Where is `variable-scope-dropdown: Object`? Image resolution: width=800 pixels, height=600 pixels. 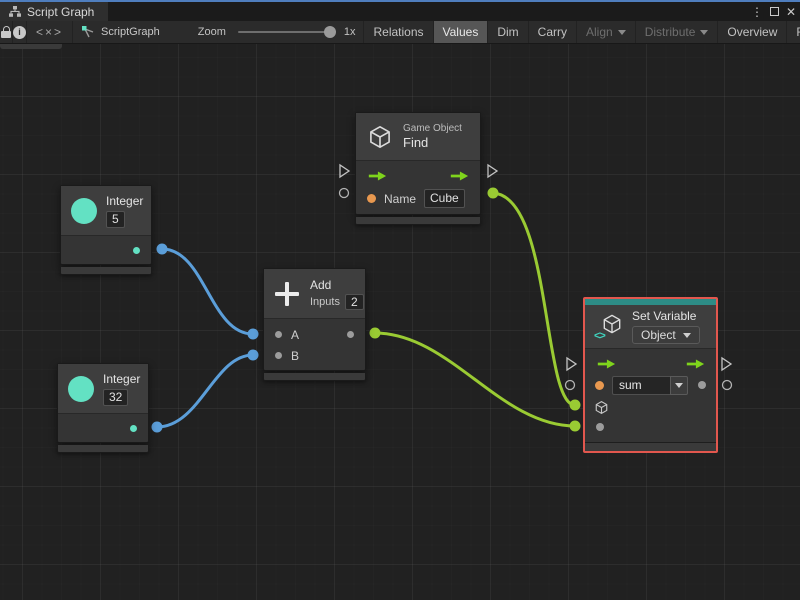 variable-scope-dropdown: Object is located at coordinates (666, 335).